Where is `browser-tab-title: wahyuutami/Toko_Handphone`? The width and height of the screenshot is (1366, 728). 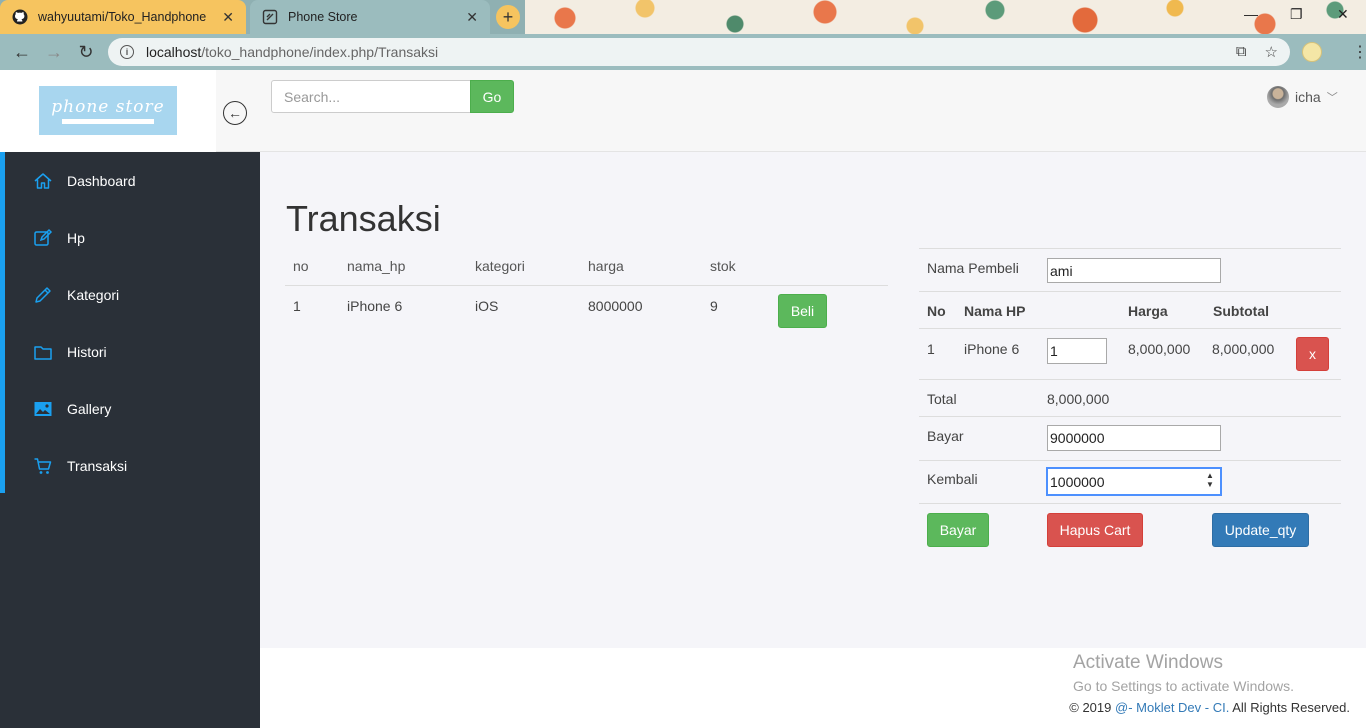
browser-tab-title: wahyuutami/Toko_Handphone is located at coordinates (122, 17).